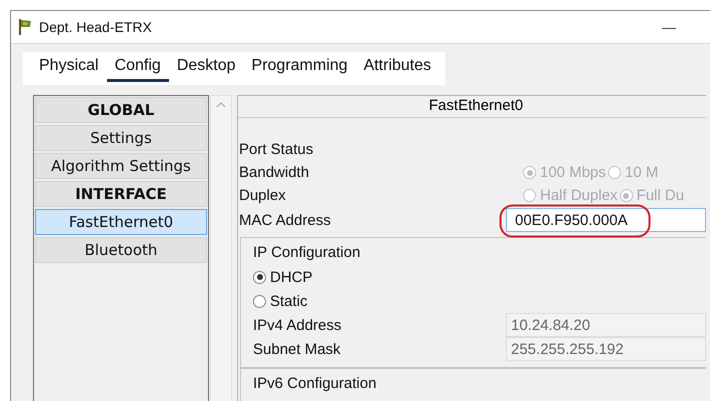  Describe the element at coordinates (263, 195) in the screenshot. I see `field-label: Duplex` at that location.